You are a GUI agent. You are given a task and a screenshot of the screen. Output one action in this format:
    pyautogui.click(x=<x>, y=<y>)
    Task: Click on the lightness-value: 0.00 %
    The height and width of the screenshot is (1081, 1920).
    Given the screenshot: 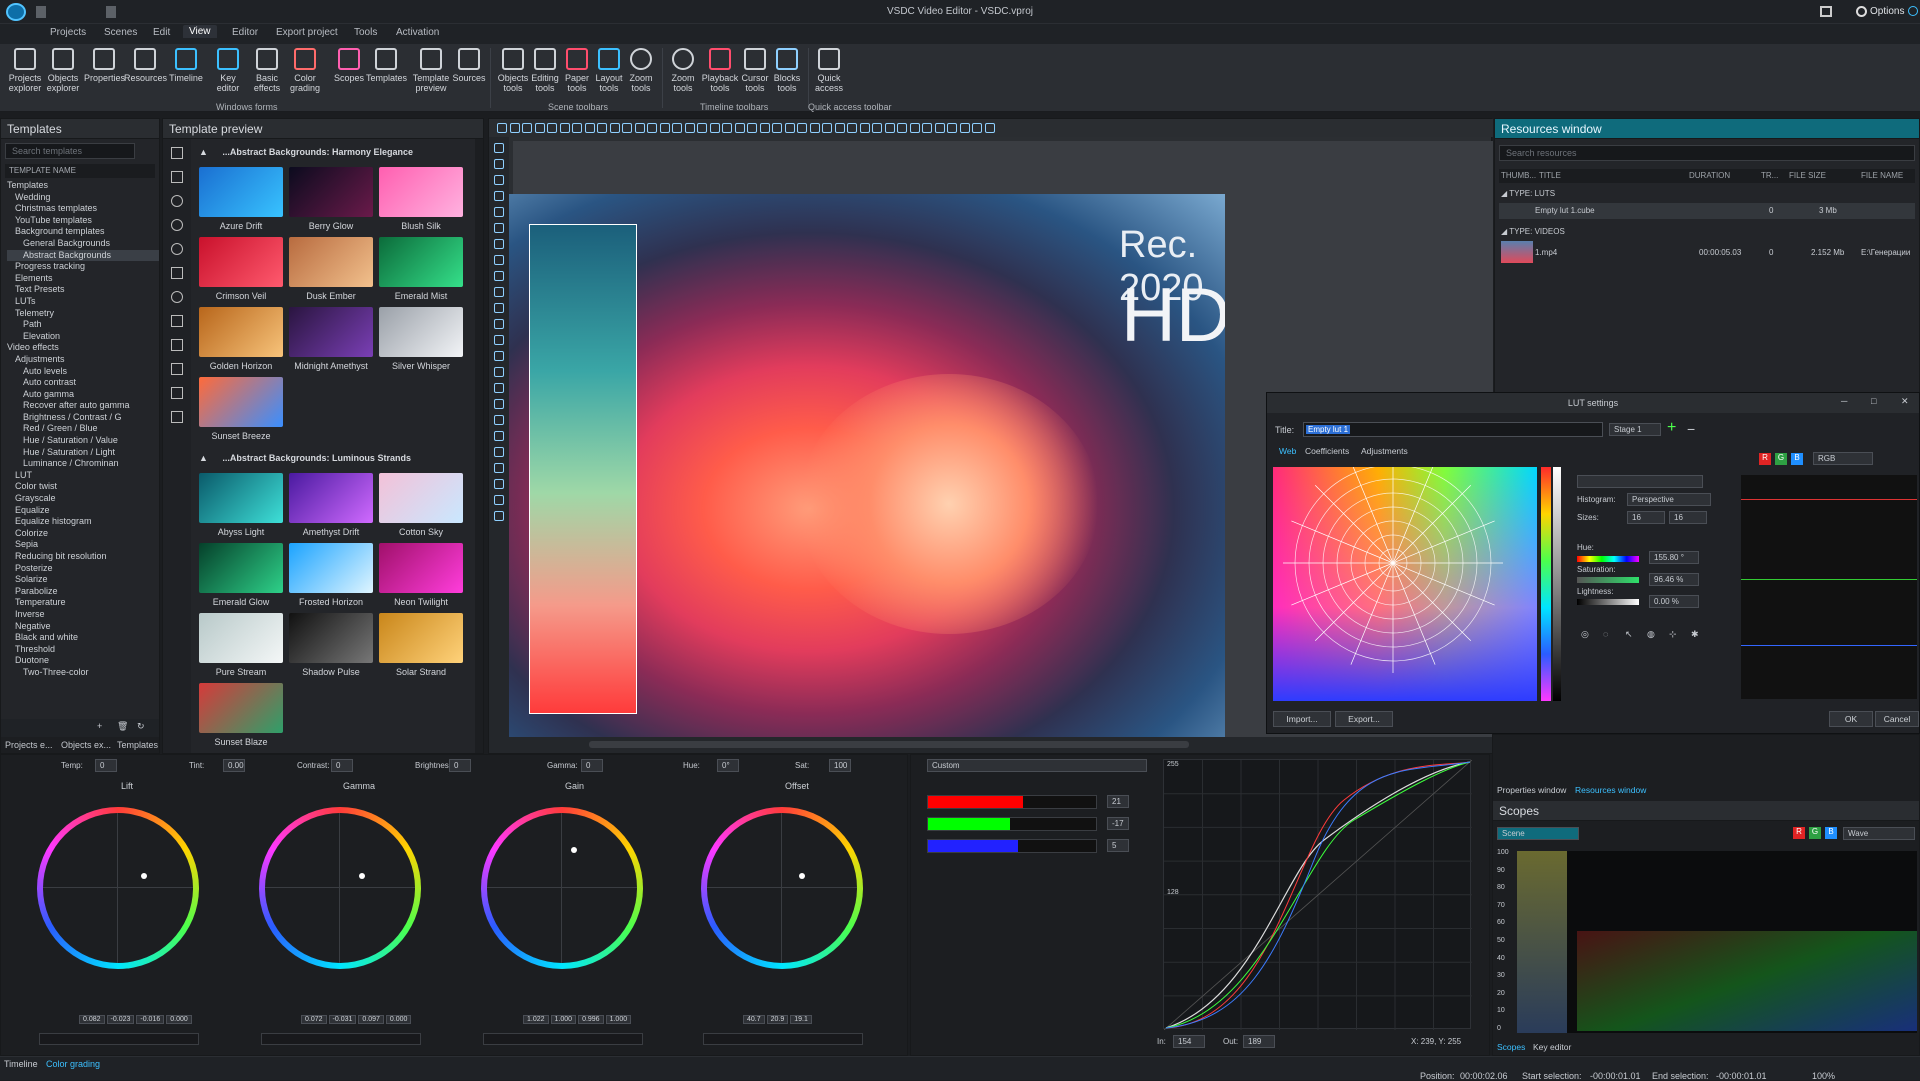 What is the action you would take?
    pyautogui.click(x=1674, y=601)
    